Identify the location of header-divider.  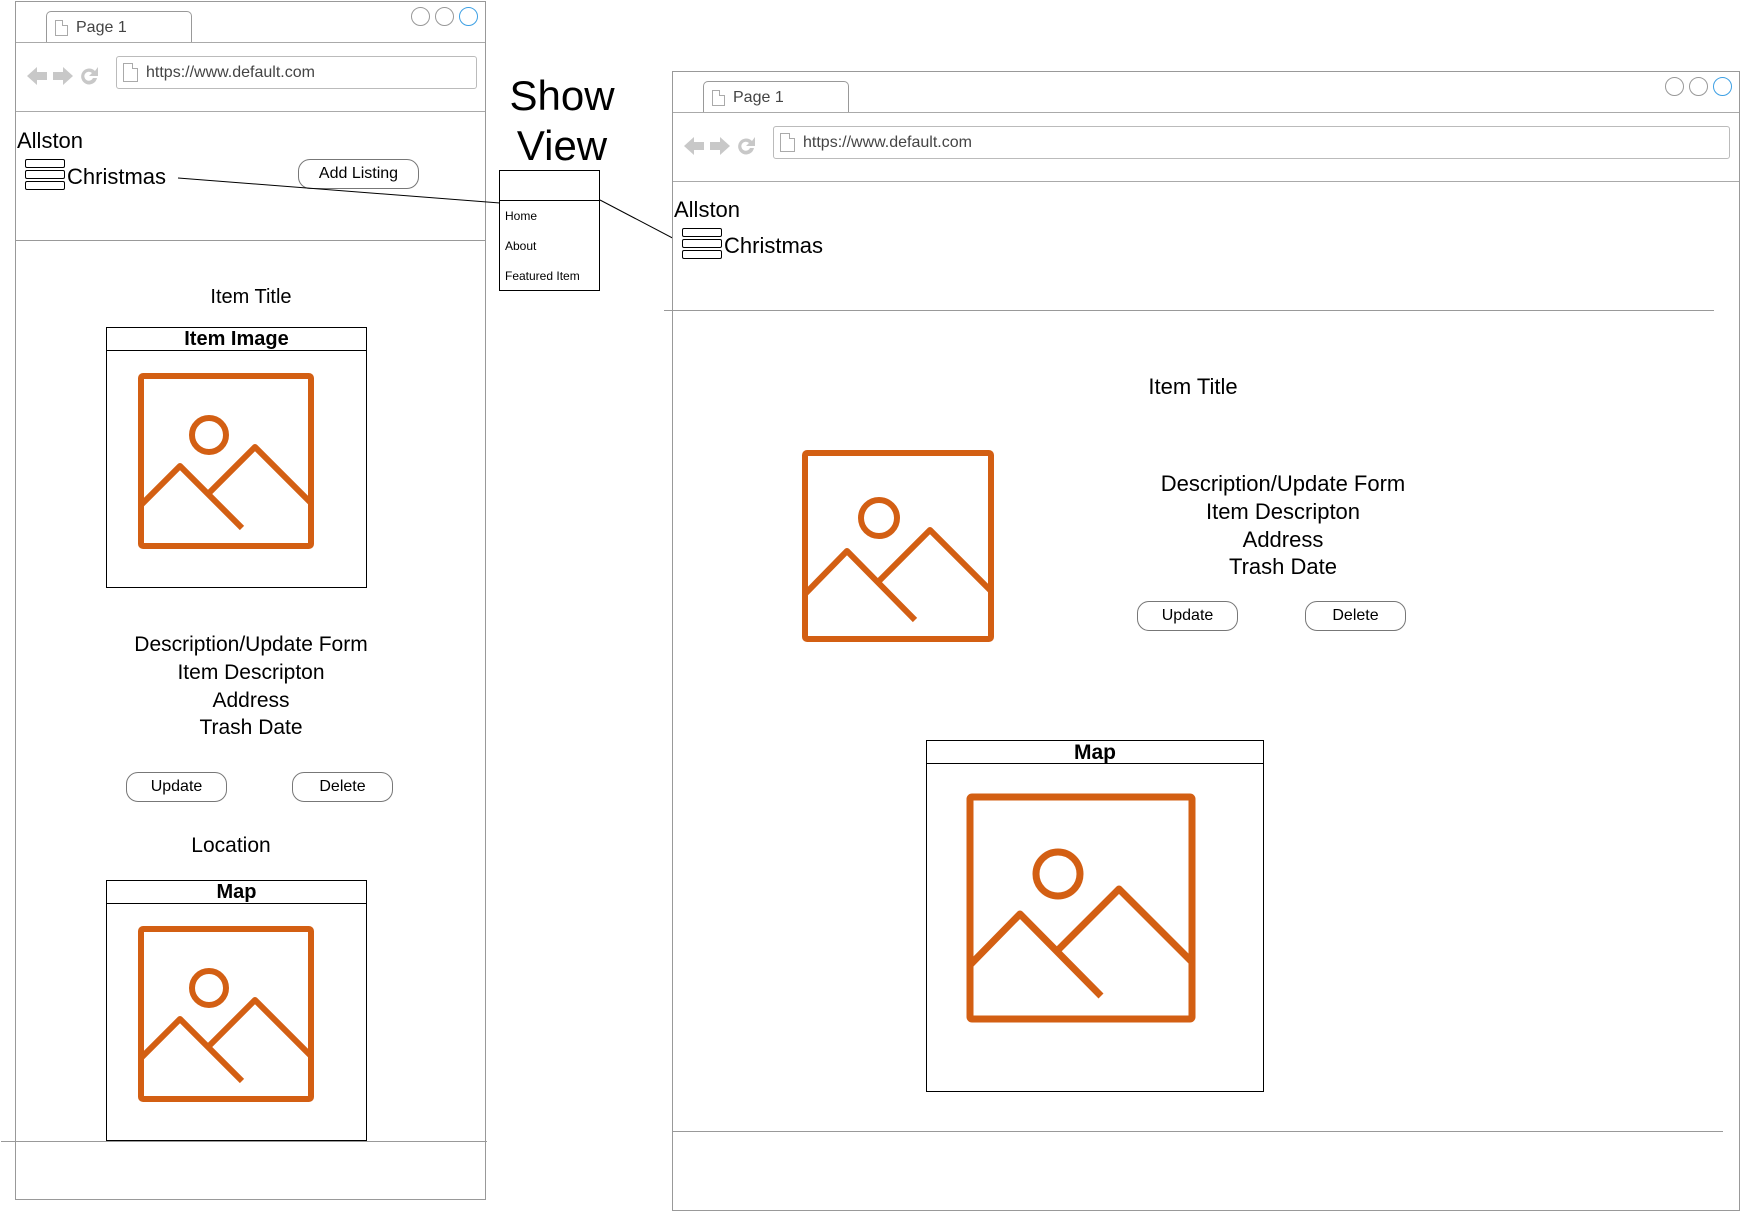
(1189, 310).